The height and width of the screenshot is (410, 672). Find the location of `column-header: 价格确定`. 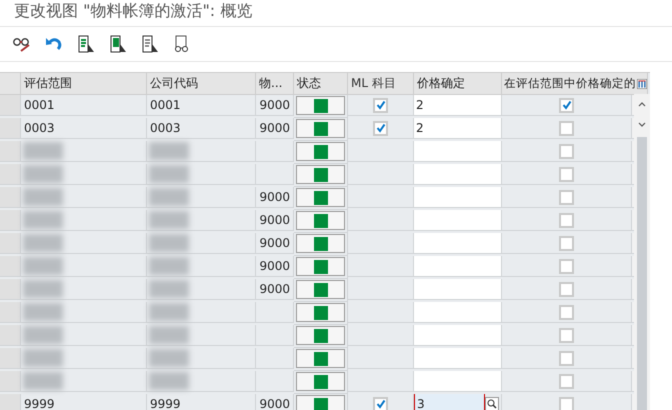

column-header: 价格确定 is located at coordinates (458, 84).